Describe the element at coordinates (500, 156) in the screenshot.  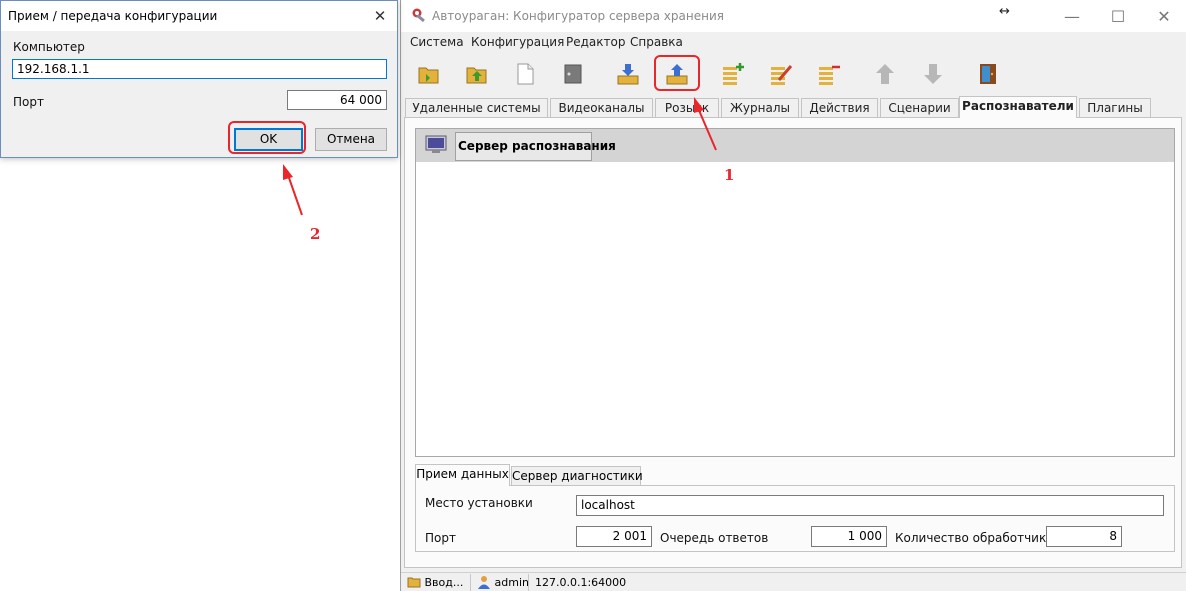
I see `annotation-arrows` at that location.